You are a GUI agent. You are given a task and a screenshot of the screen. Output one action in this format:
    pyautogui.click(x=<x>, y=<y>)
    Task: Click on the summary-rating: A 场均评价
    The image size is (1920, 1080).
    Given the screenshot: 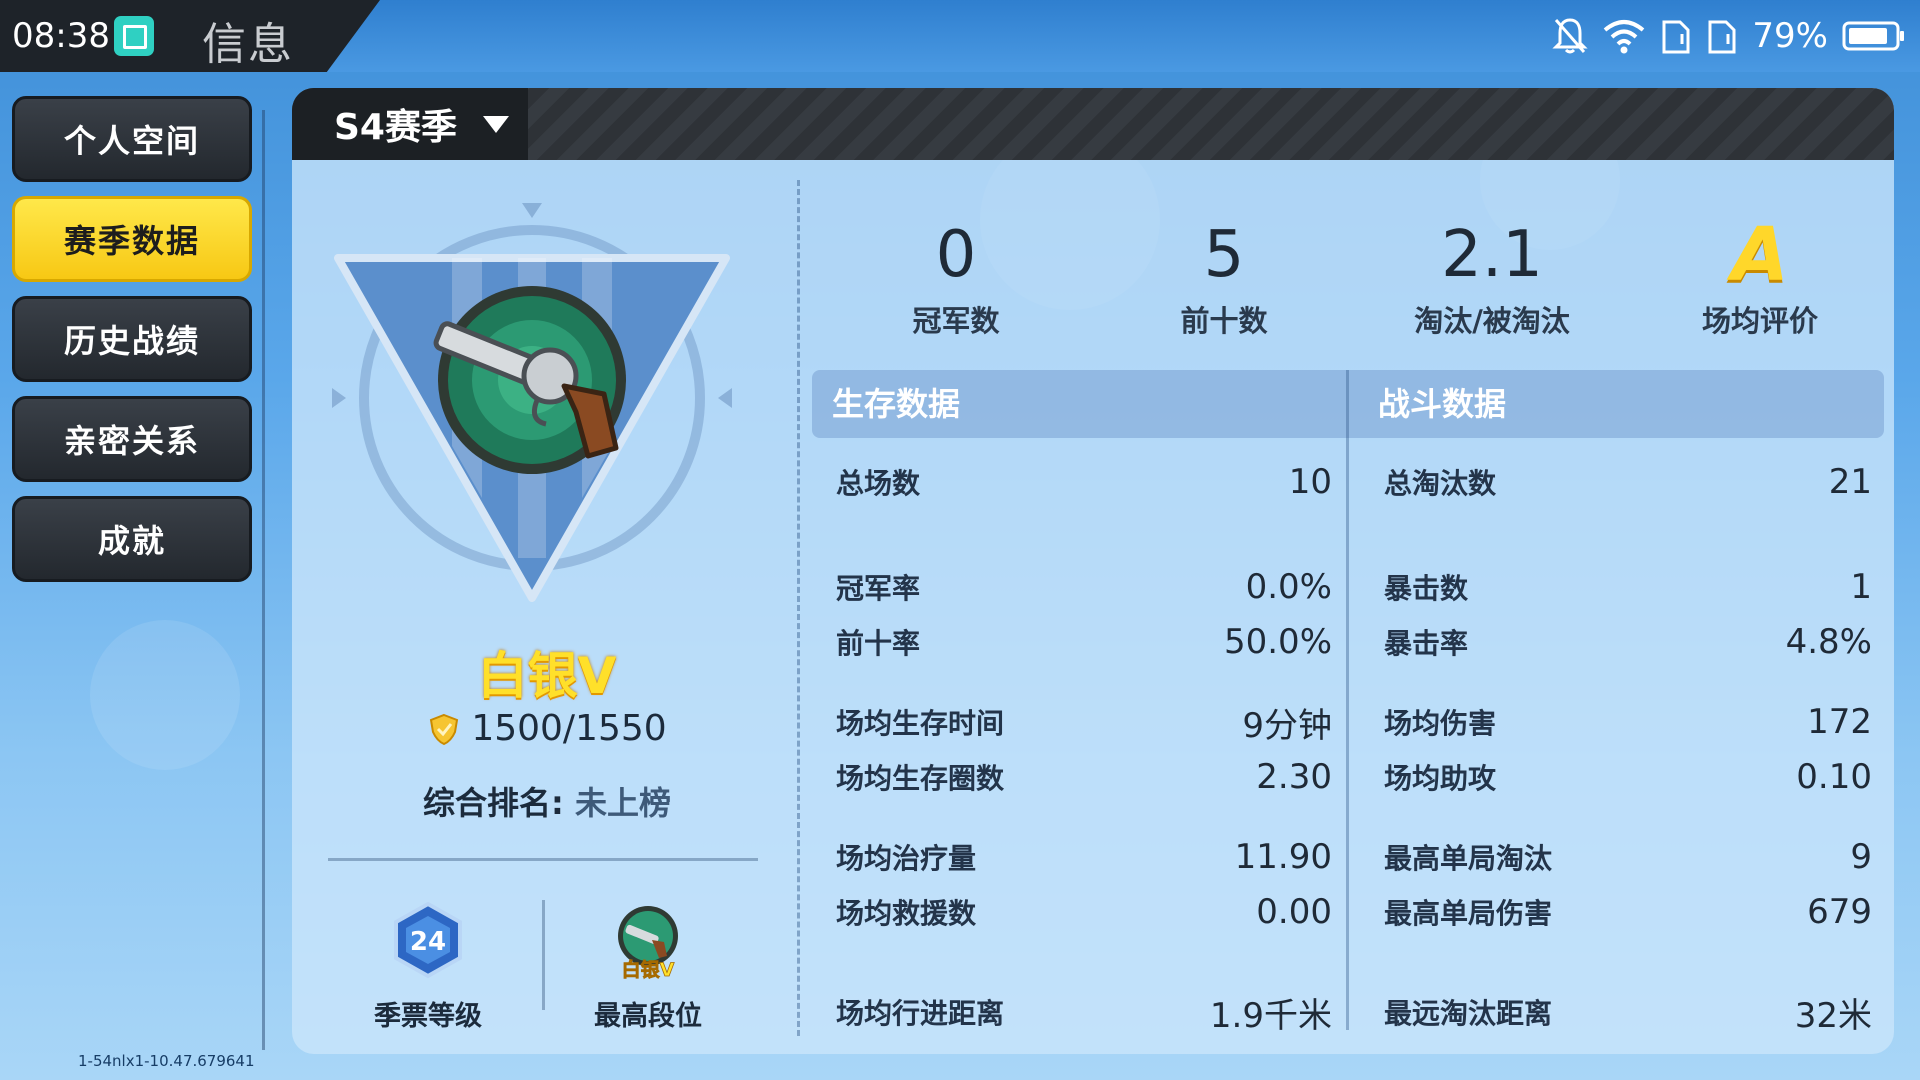 What is the action you would take?
    pyautogui.click(x=1760, y=277)
    